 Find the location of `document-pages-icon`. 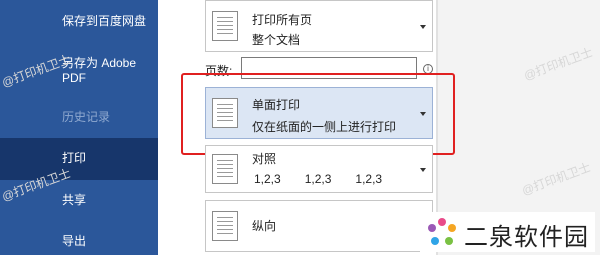

document-pages-icon is located at coordinates (225, 26).